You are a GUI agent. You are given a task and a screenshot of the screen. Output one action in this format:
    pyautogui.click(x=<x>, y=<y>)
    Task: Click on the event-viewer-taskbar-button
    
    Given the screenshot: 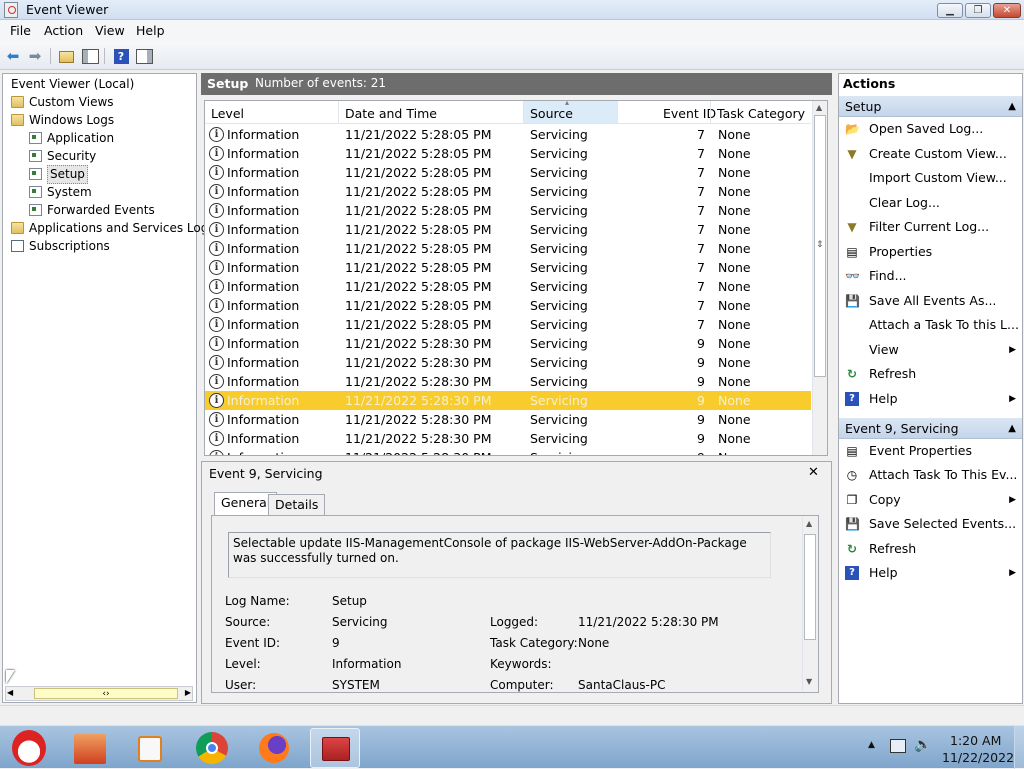 What is the action you would take?
    pyautogui.click(x=335, y=748)
    